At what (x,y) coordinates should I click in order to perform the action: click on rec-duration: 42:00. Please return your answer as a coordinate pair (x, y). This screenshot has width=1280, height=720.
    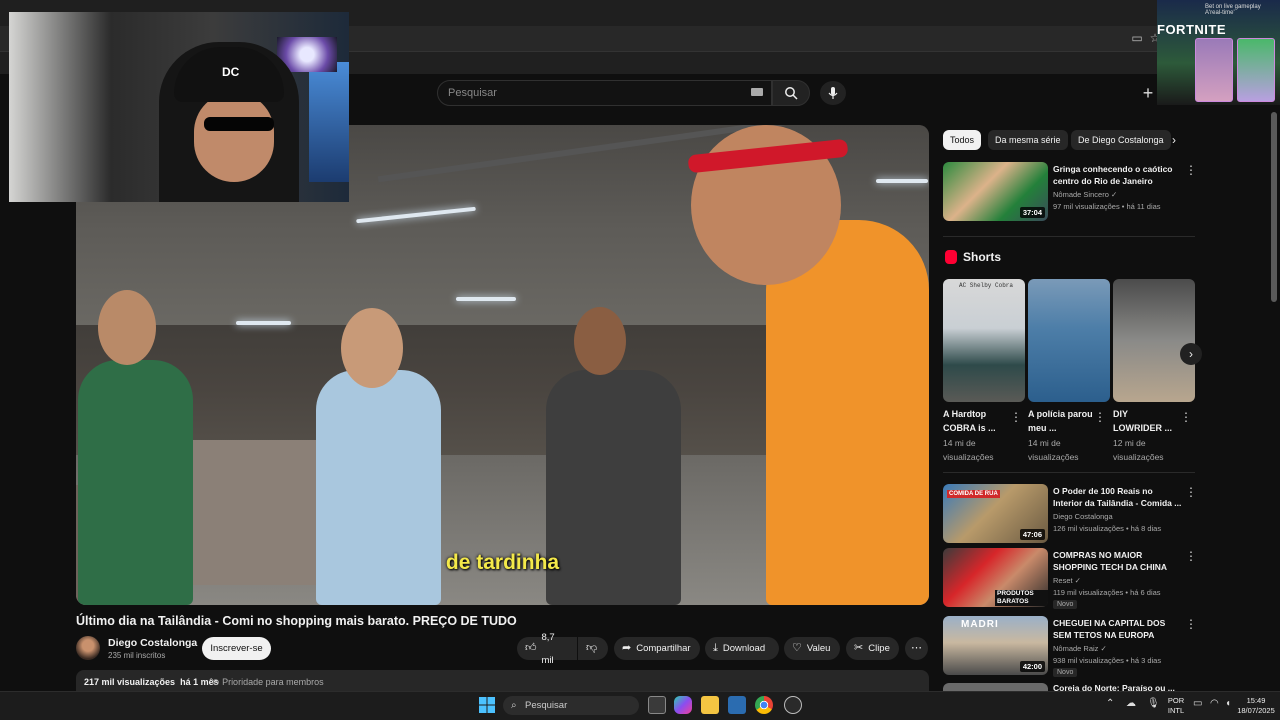
    Looking at the image, I should click on (1032, 666).